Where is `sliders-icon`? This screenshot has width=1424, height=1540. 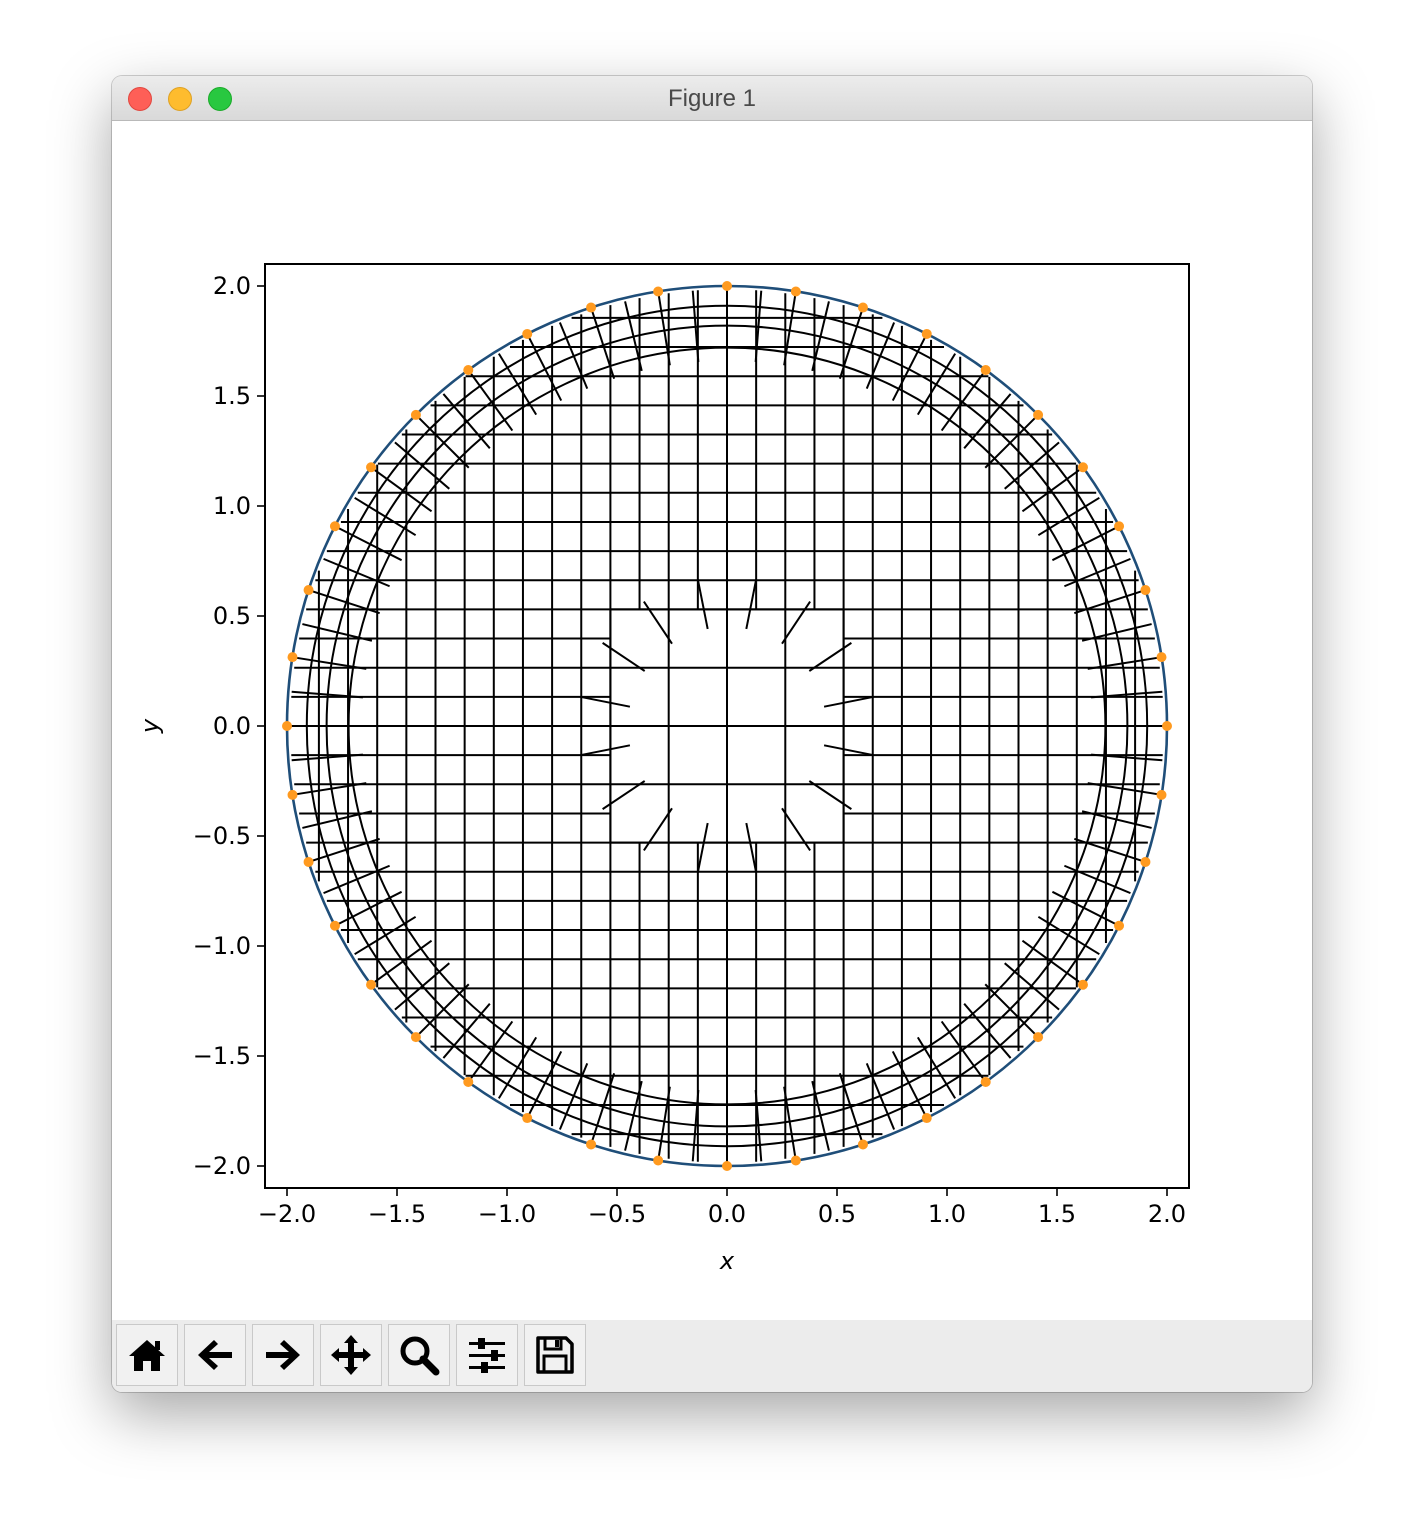 sliders-icon is located at coordinates (487, 1355).